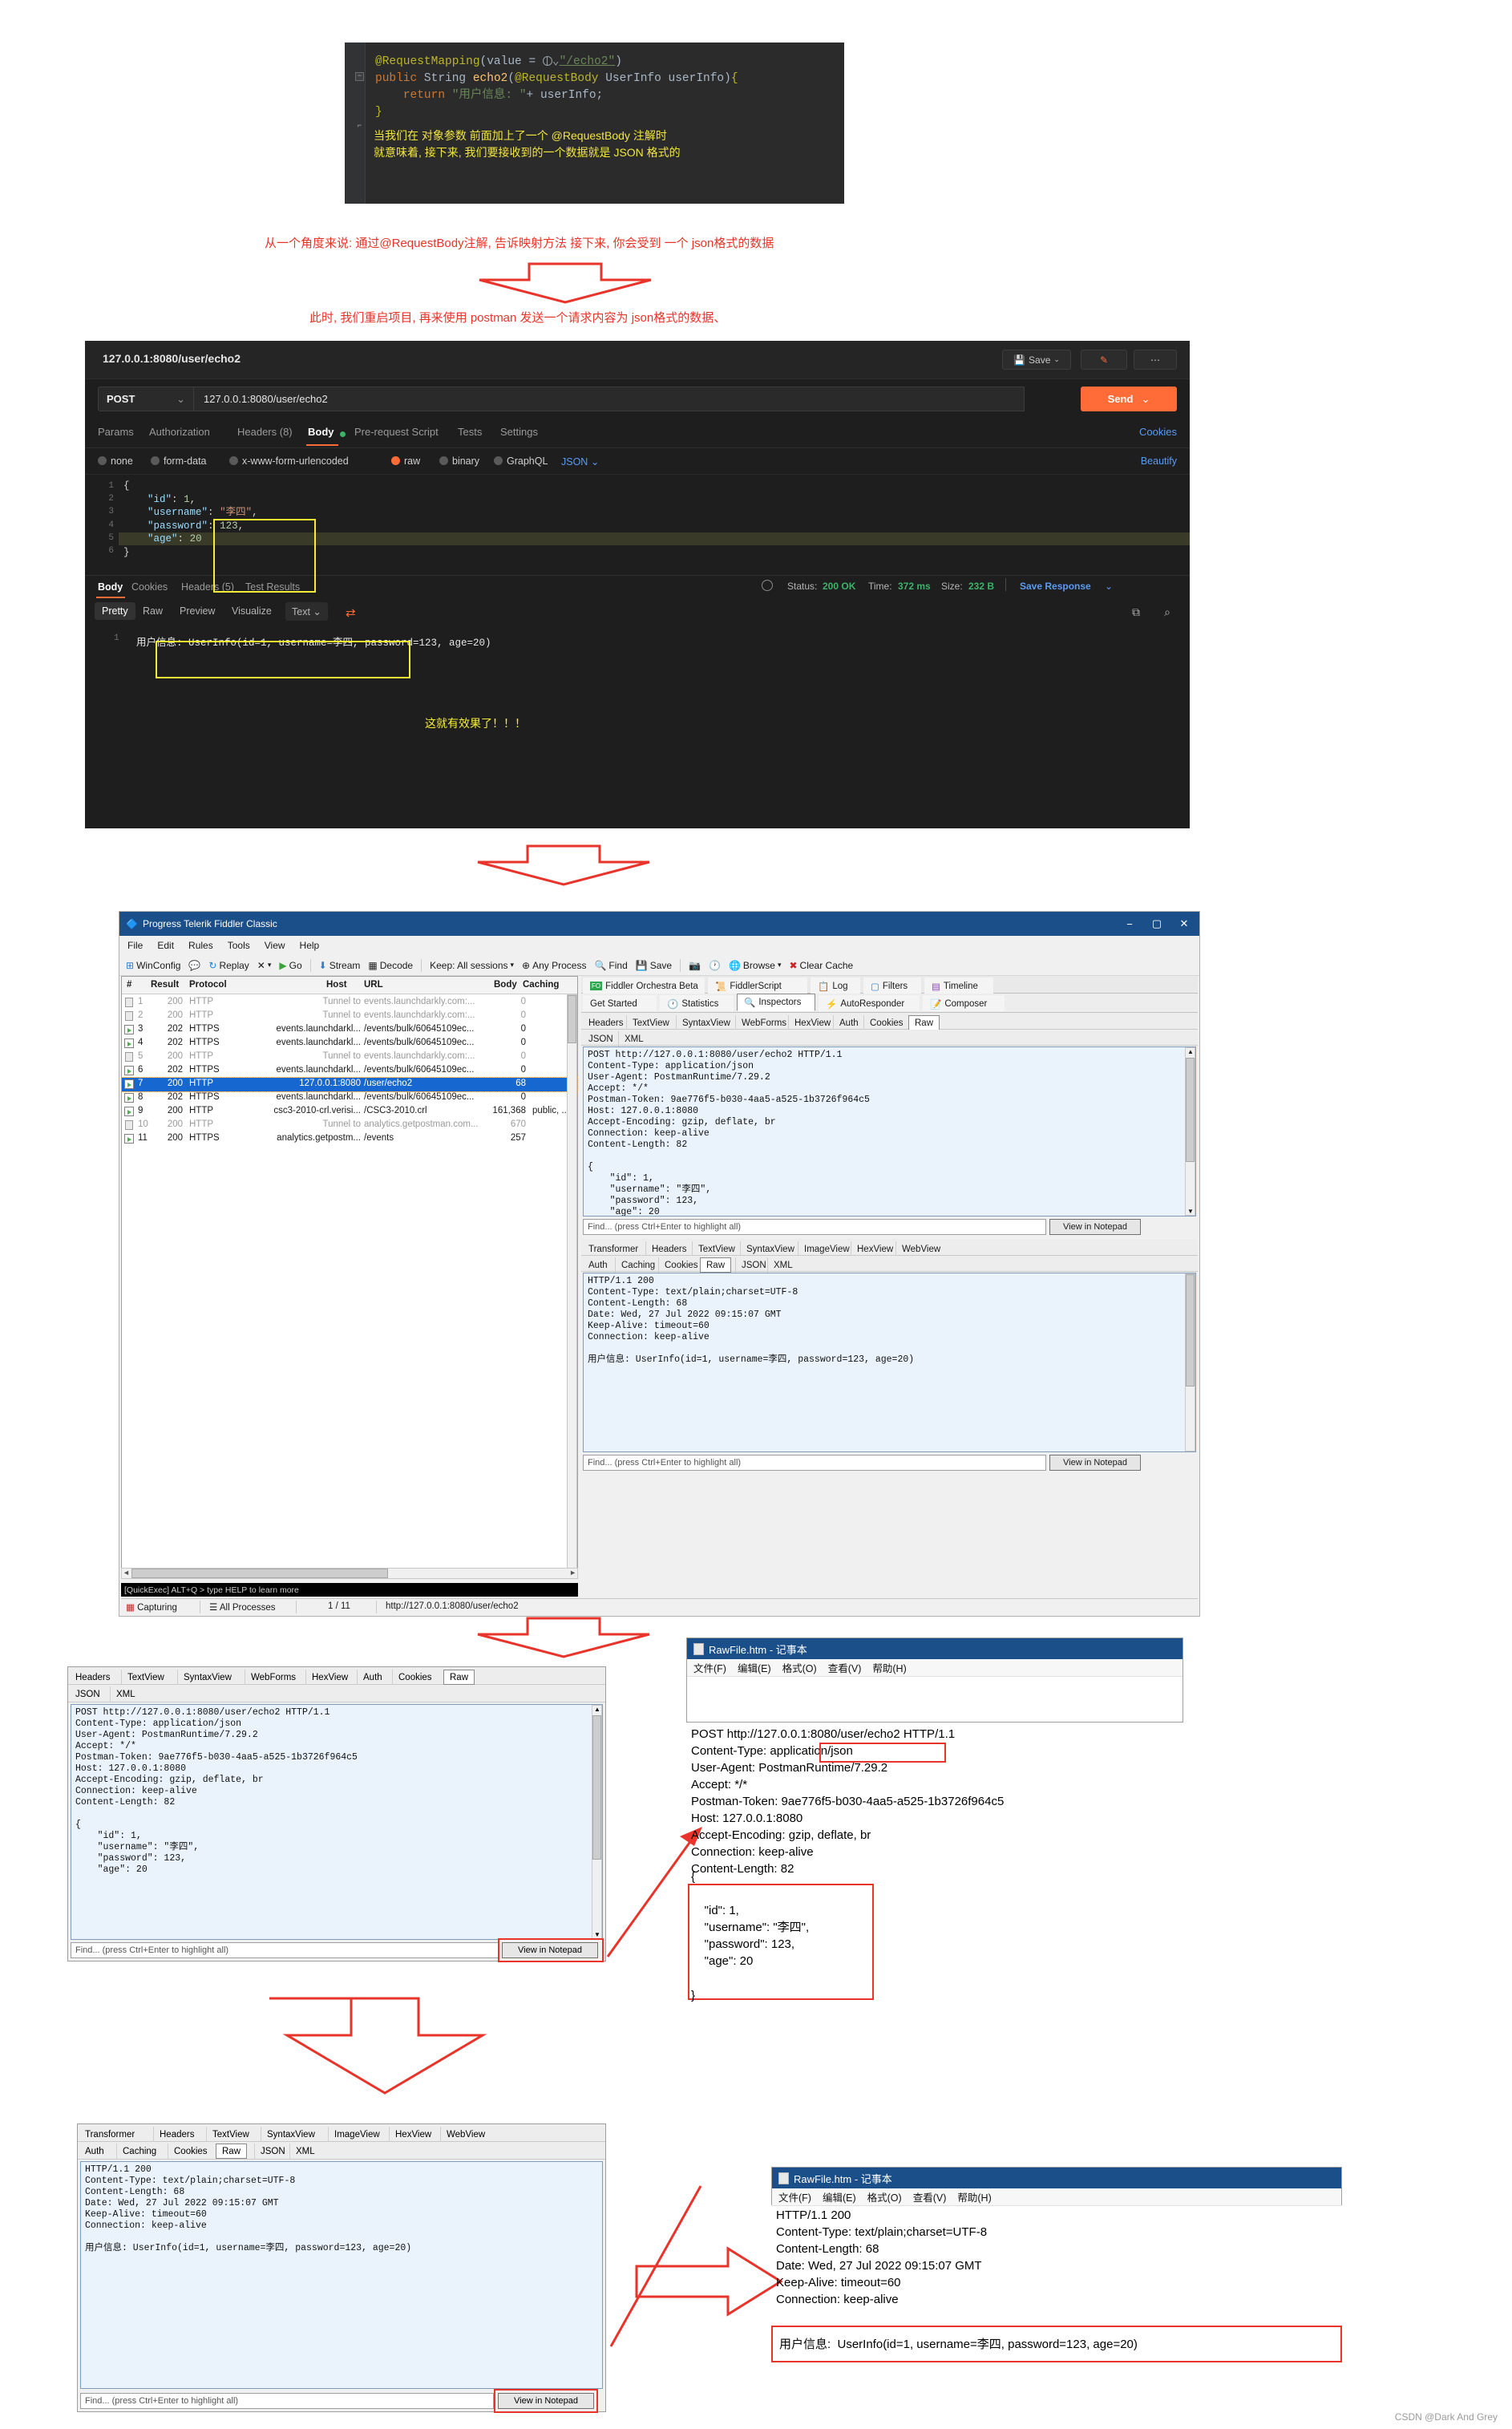 The image size is (1512, 2429). Describe the element at coordinates (580, 461) in the screenshot. I see `raw-format-select: JSON ⌄` at that location.